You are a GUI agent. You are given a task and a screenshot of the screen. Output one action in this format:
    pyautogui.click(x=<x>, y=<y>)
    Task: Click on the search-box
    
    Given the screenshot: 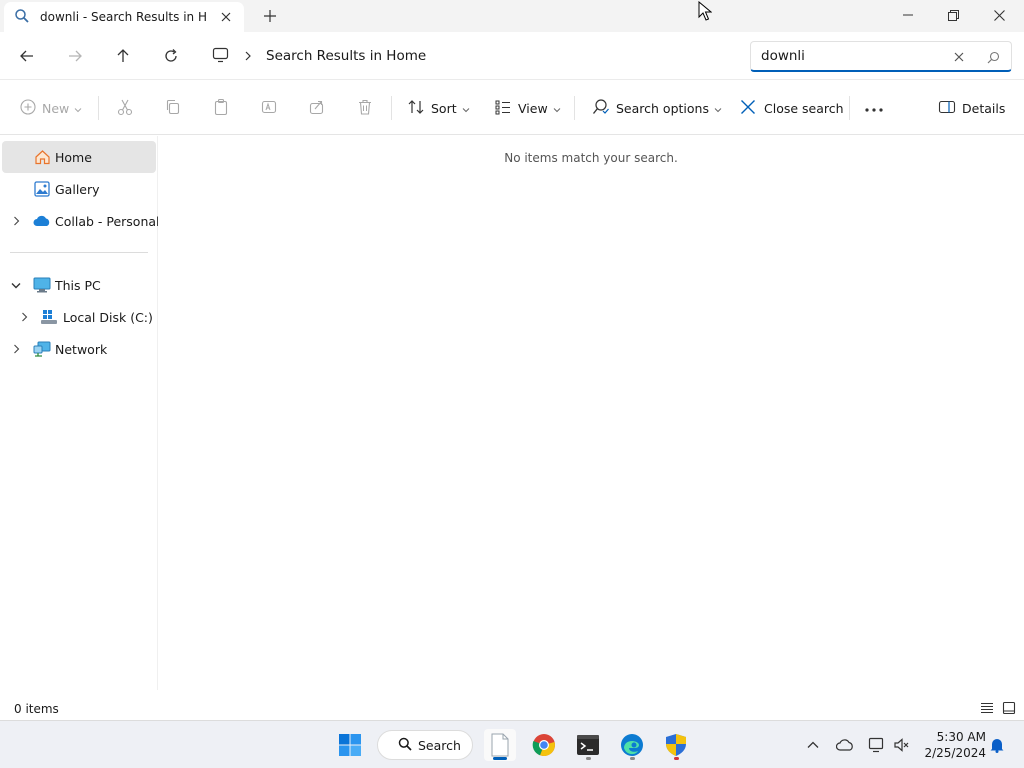 What is the action you would take?
    pyautogui.click(x=881, y=56)
    